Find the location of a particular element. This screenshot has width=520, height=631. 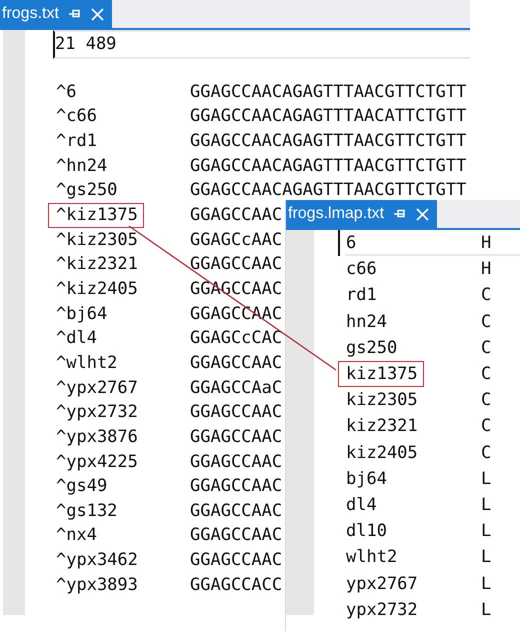

sample-name: ^kiz2321 is located at coordinates (97, 264).